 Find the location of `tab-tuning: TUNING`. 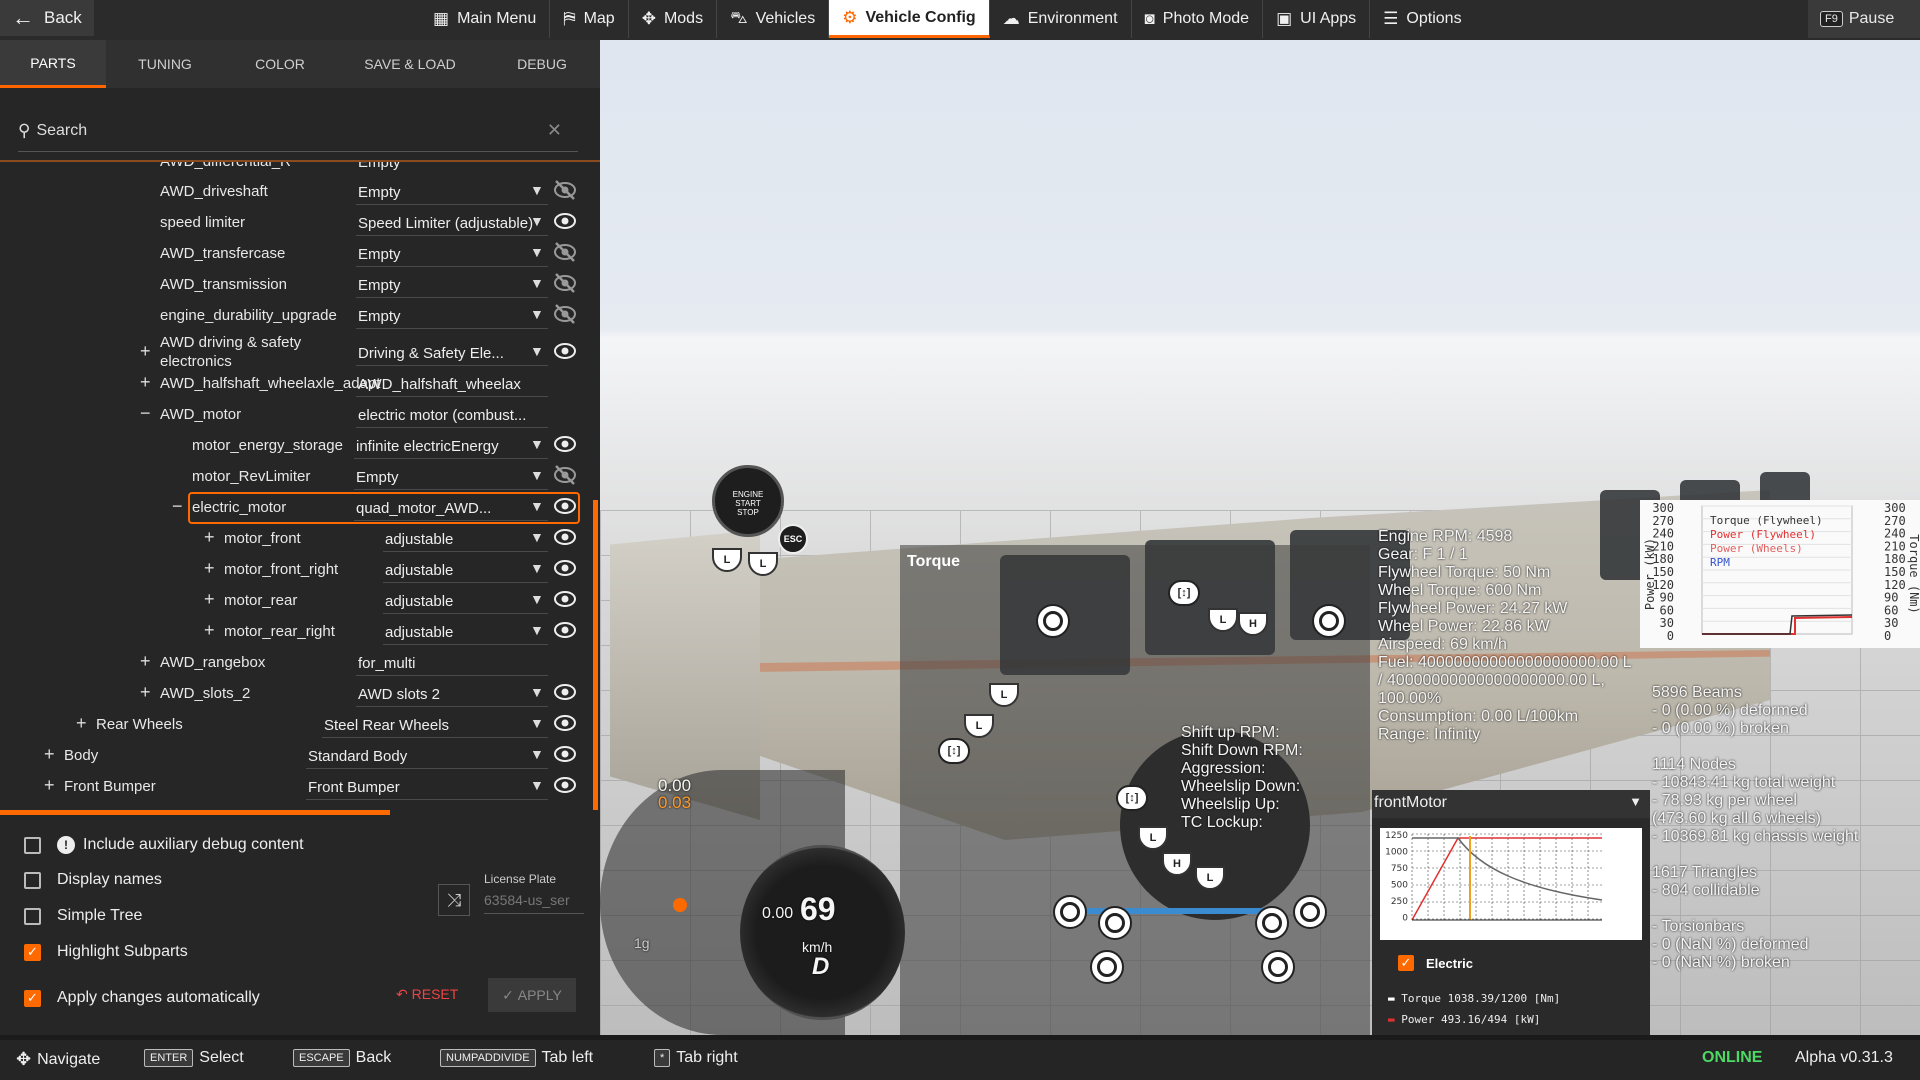

tab-tuning: TUNING is located at coordinates (165, 64).